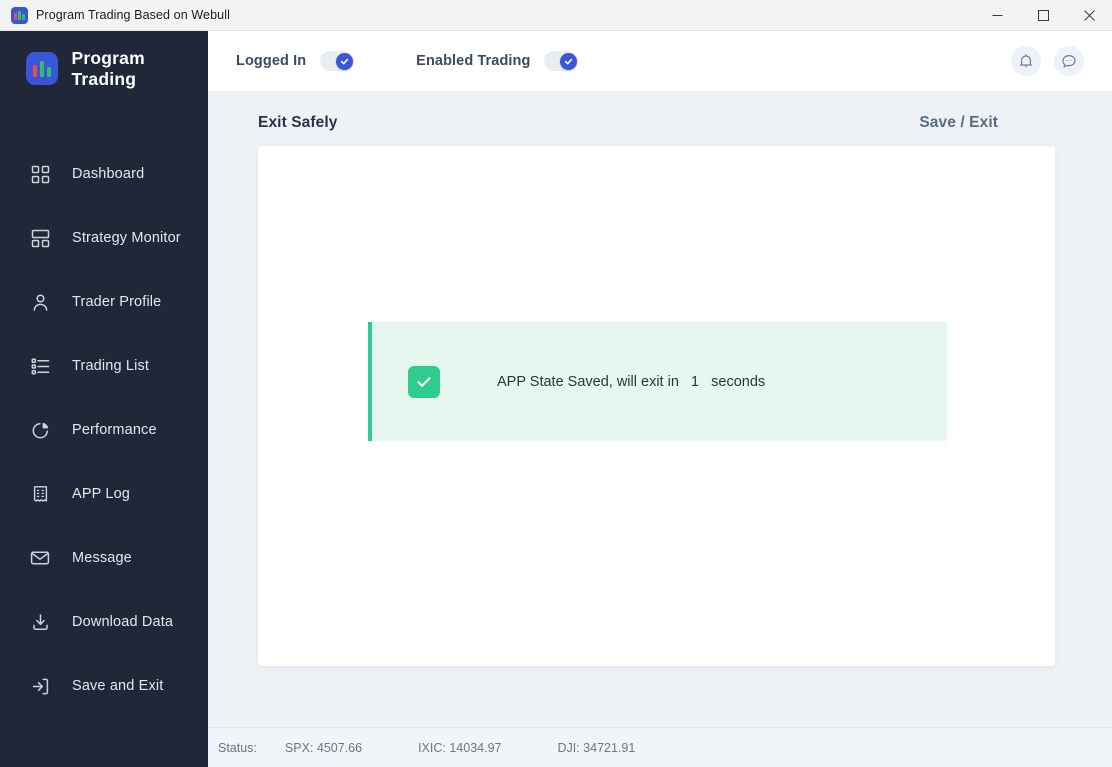  What do you see at coordinates (40, 686) in the screenshot?
I see `logout-icon` at bounding box center [40, 686].